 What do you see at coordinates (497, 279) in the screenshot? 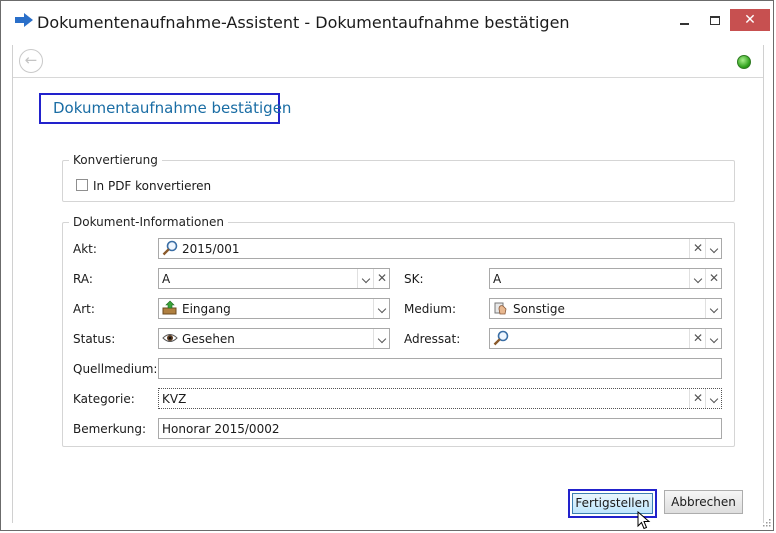
I see `sk-value: A` at bounding box center [497, 279].